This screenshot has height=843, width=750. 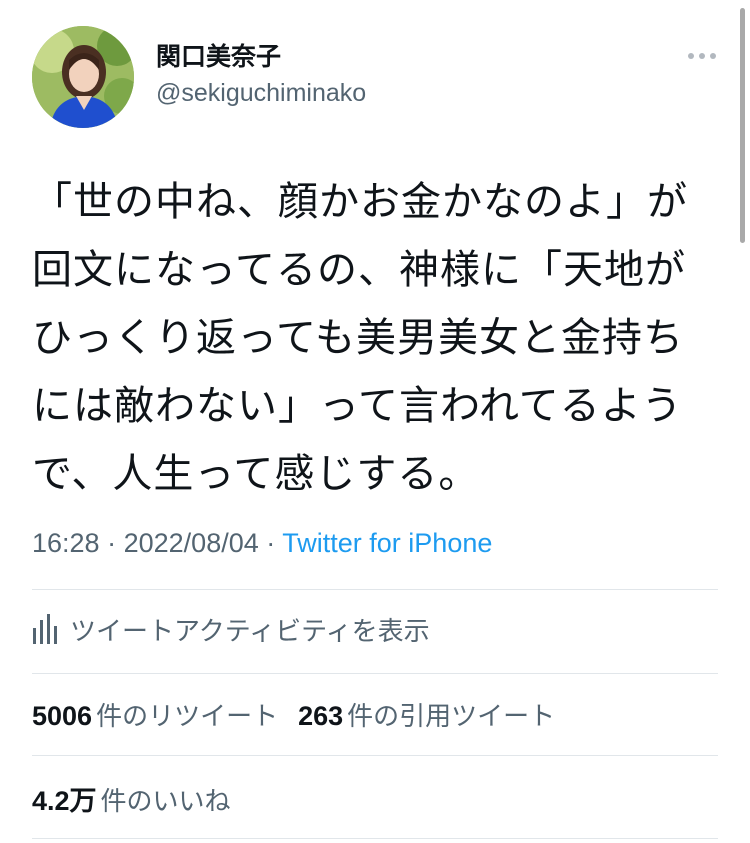 I want to click on quote-tweets-stat: 263 件の引用ツイート, so click(x=426, y=714).